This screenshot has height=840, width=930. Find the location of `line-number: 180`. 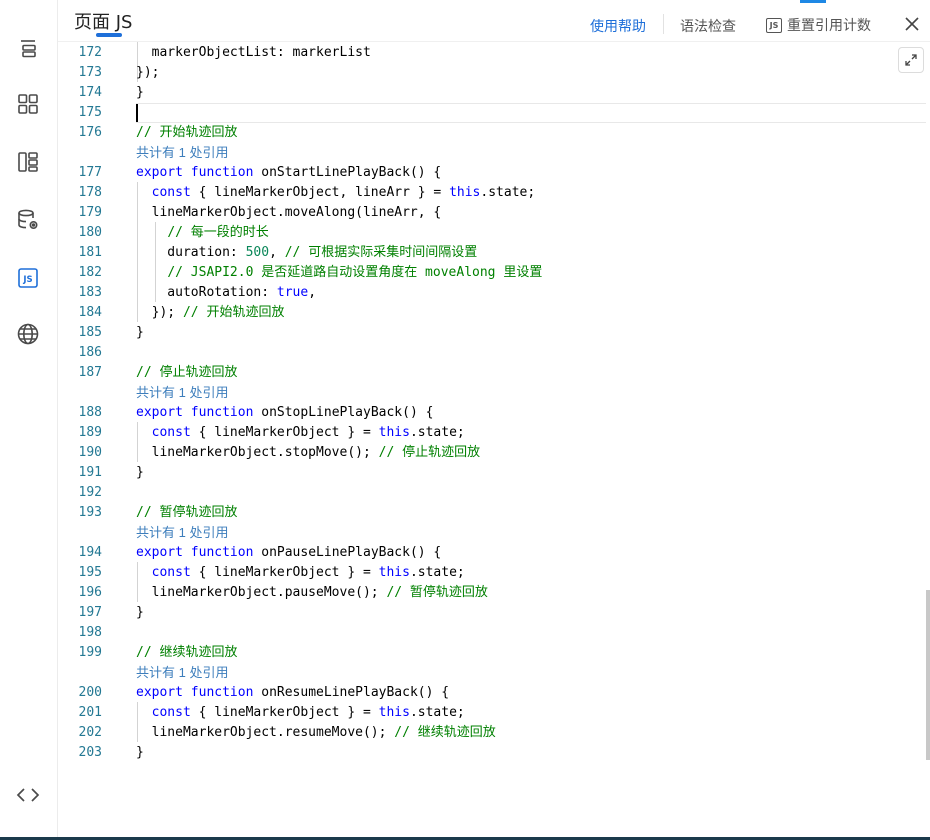

line-number: 180 is located at coordinates (90, 232).